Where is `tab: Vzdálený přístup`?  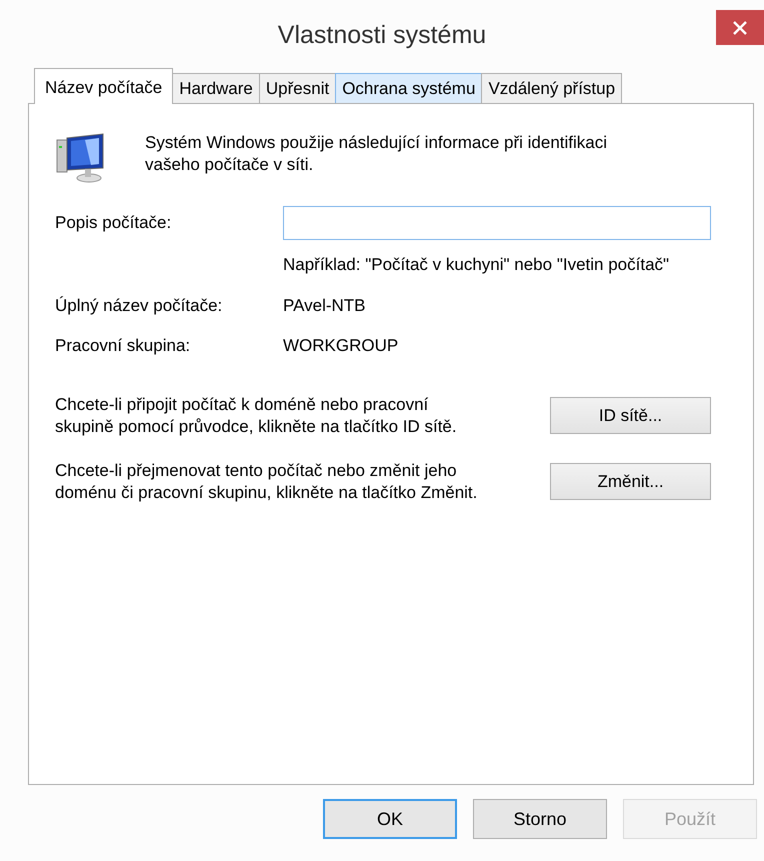 tab: Vzdálený přístup is located at coordinates (551, 88).